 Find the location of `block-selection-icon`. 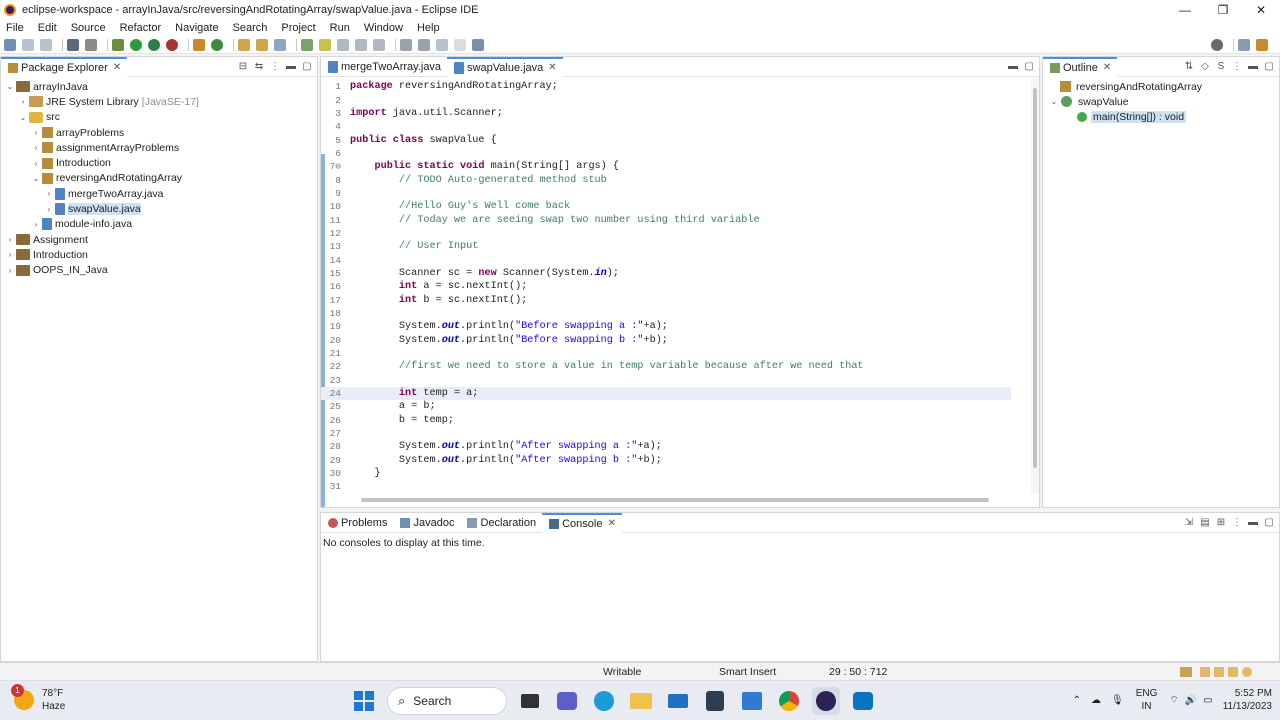

block-selection-icon is located at coordinates (361, 44).